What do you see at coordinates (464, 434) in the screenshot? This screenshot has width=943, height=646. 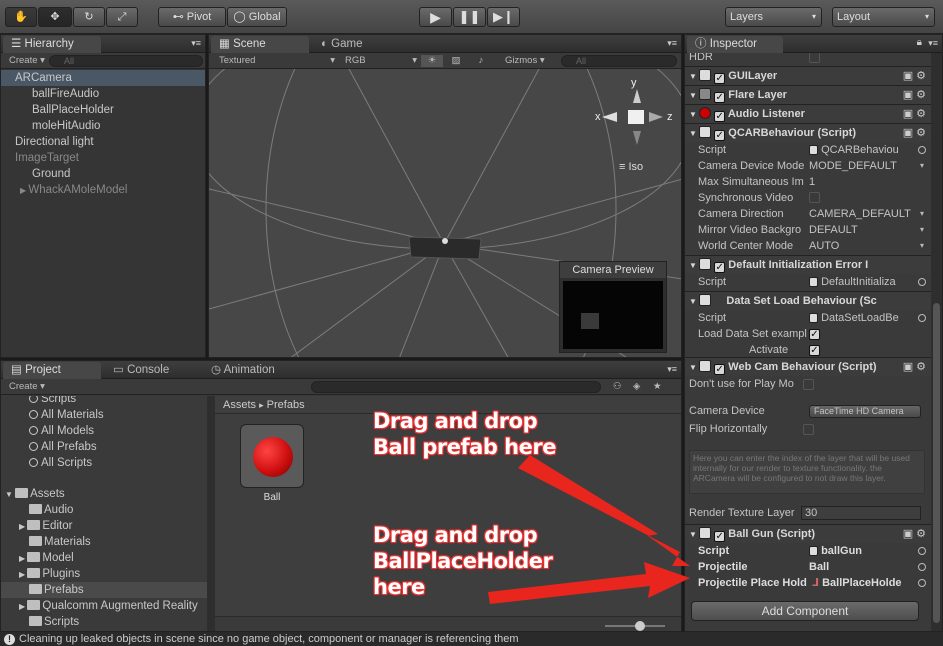 I see `annotation-ball-prefab: Drag and drop Ball prefab here` at bounding box center [464, 434].